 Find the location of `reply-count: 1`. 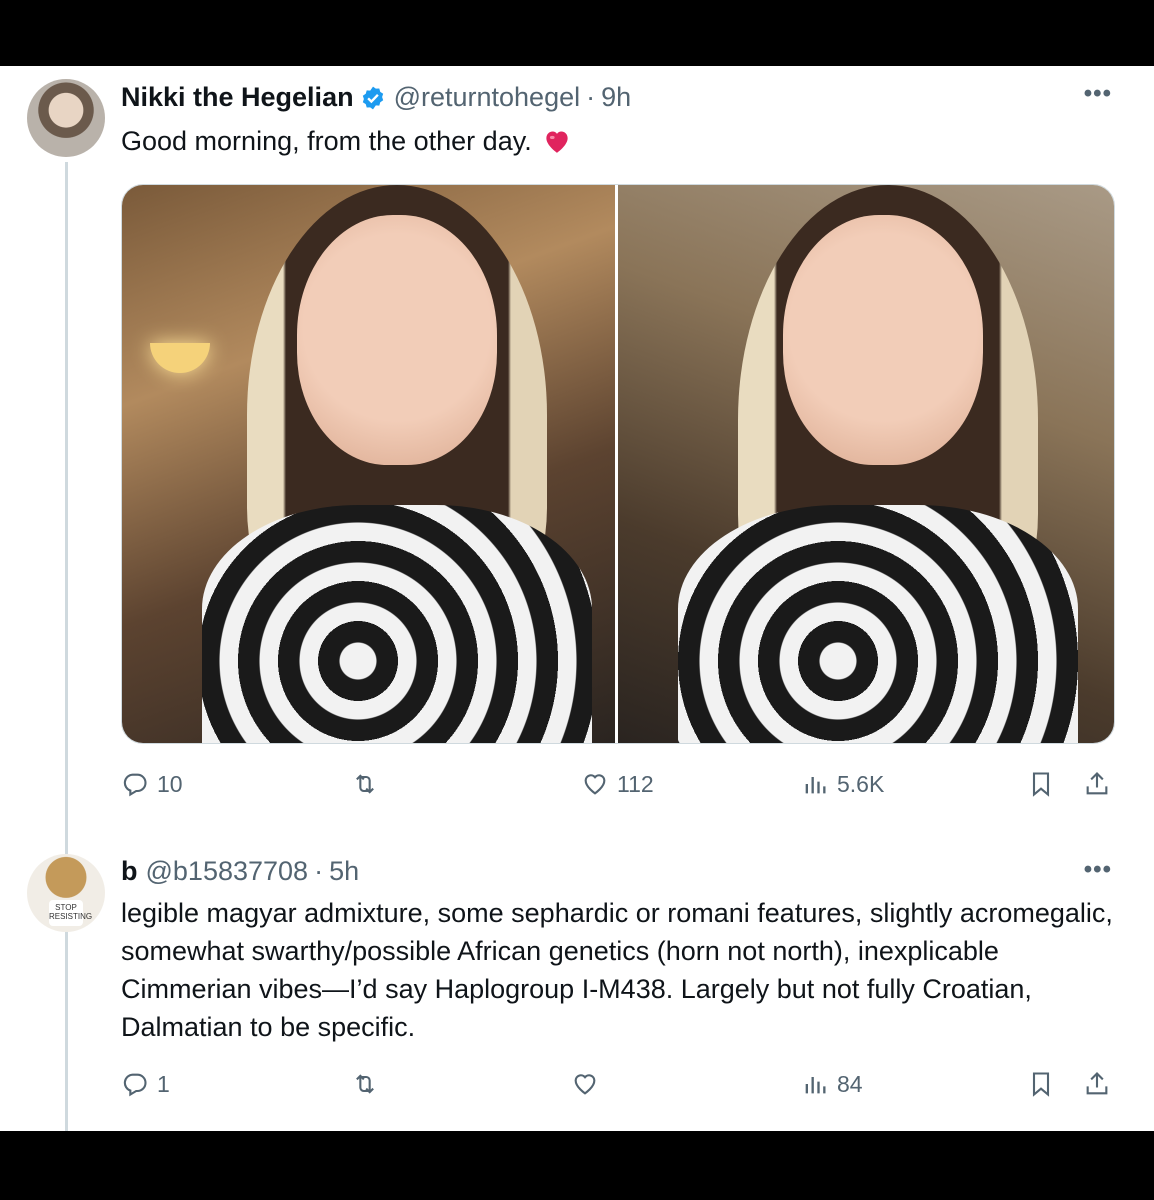

reply-count: 1 is located at coordinates (163, 1083).